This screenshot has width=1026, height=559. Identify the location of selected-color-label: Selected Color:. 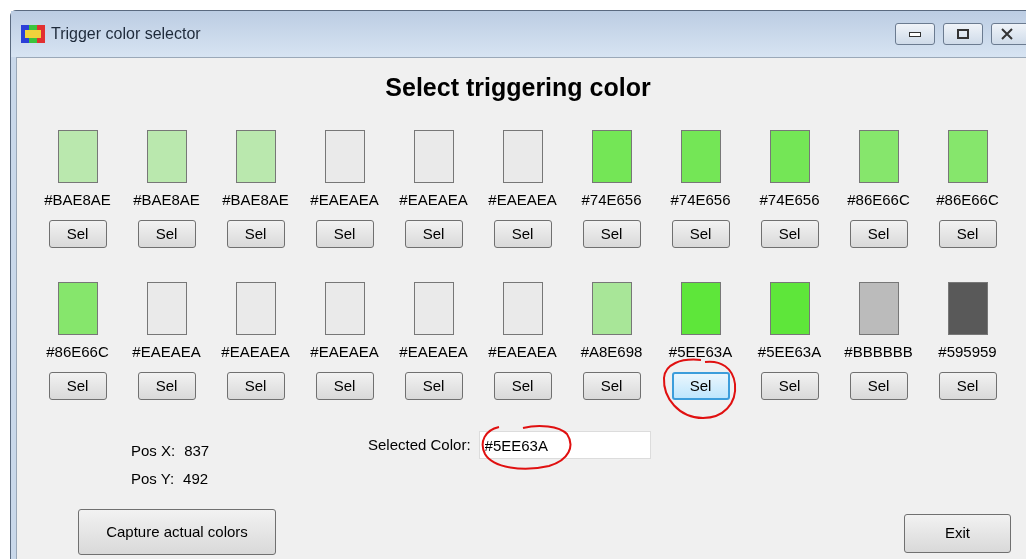
(419, 445).